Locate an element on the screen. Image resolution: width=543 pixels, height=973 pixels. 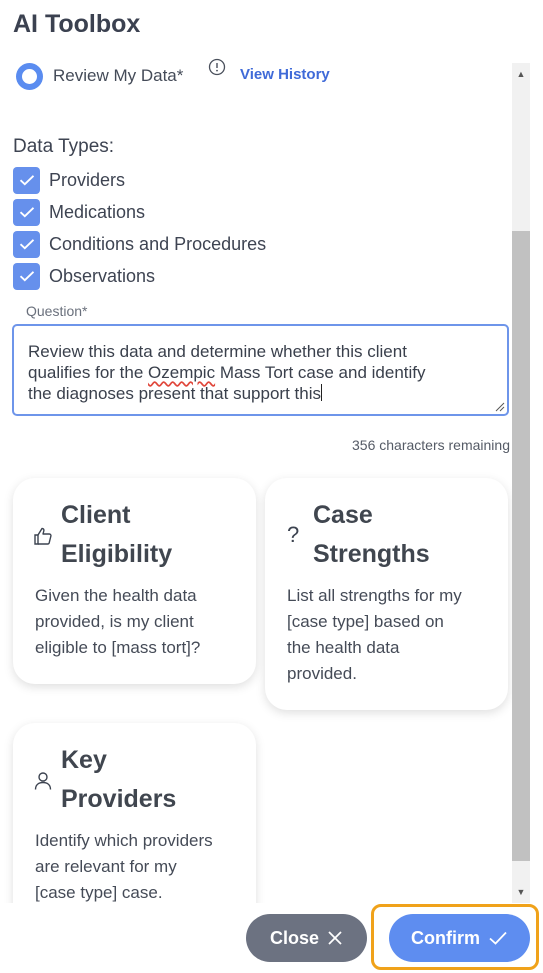
data-type-label: Observations is located at coordinates (102, 275).